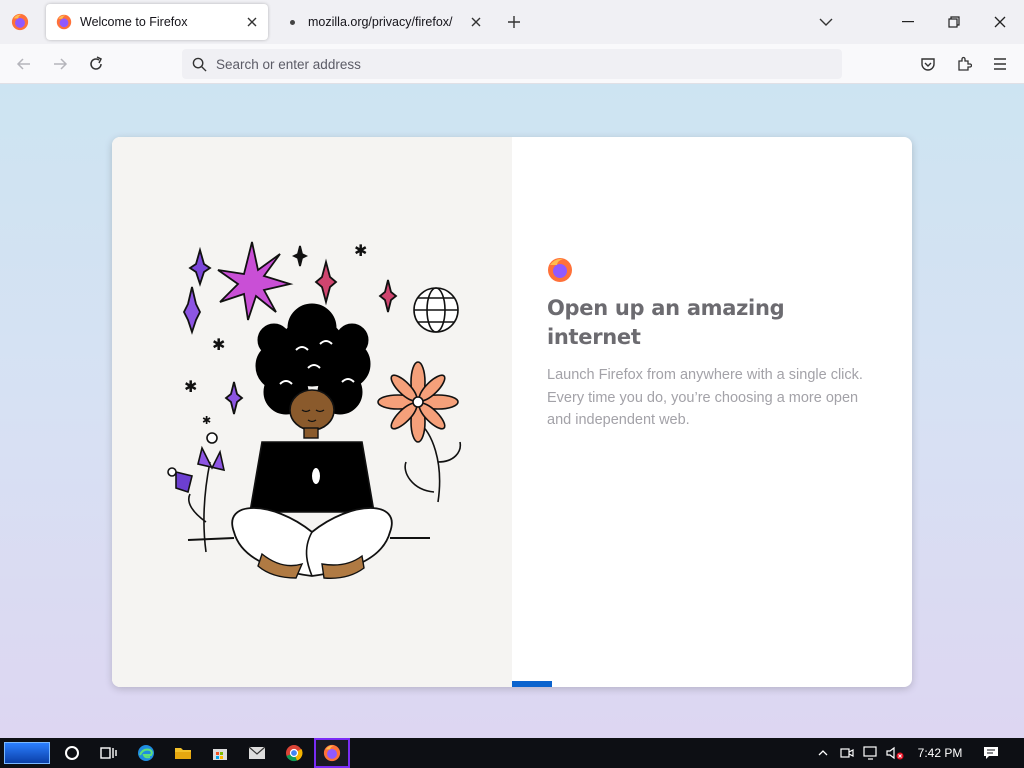  I want to click on mail-icon, so click(257, 752).